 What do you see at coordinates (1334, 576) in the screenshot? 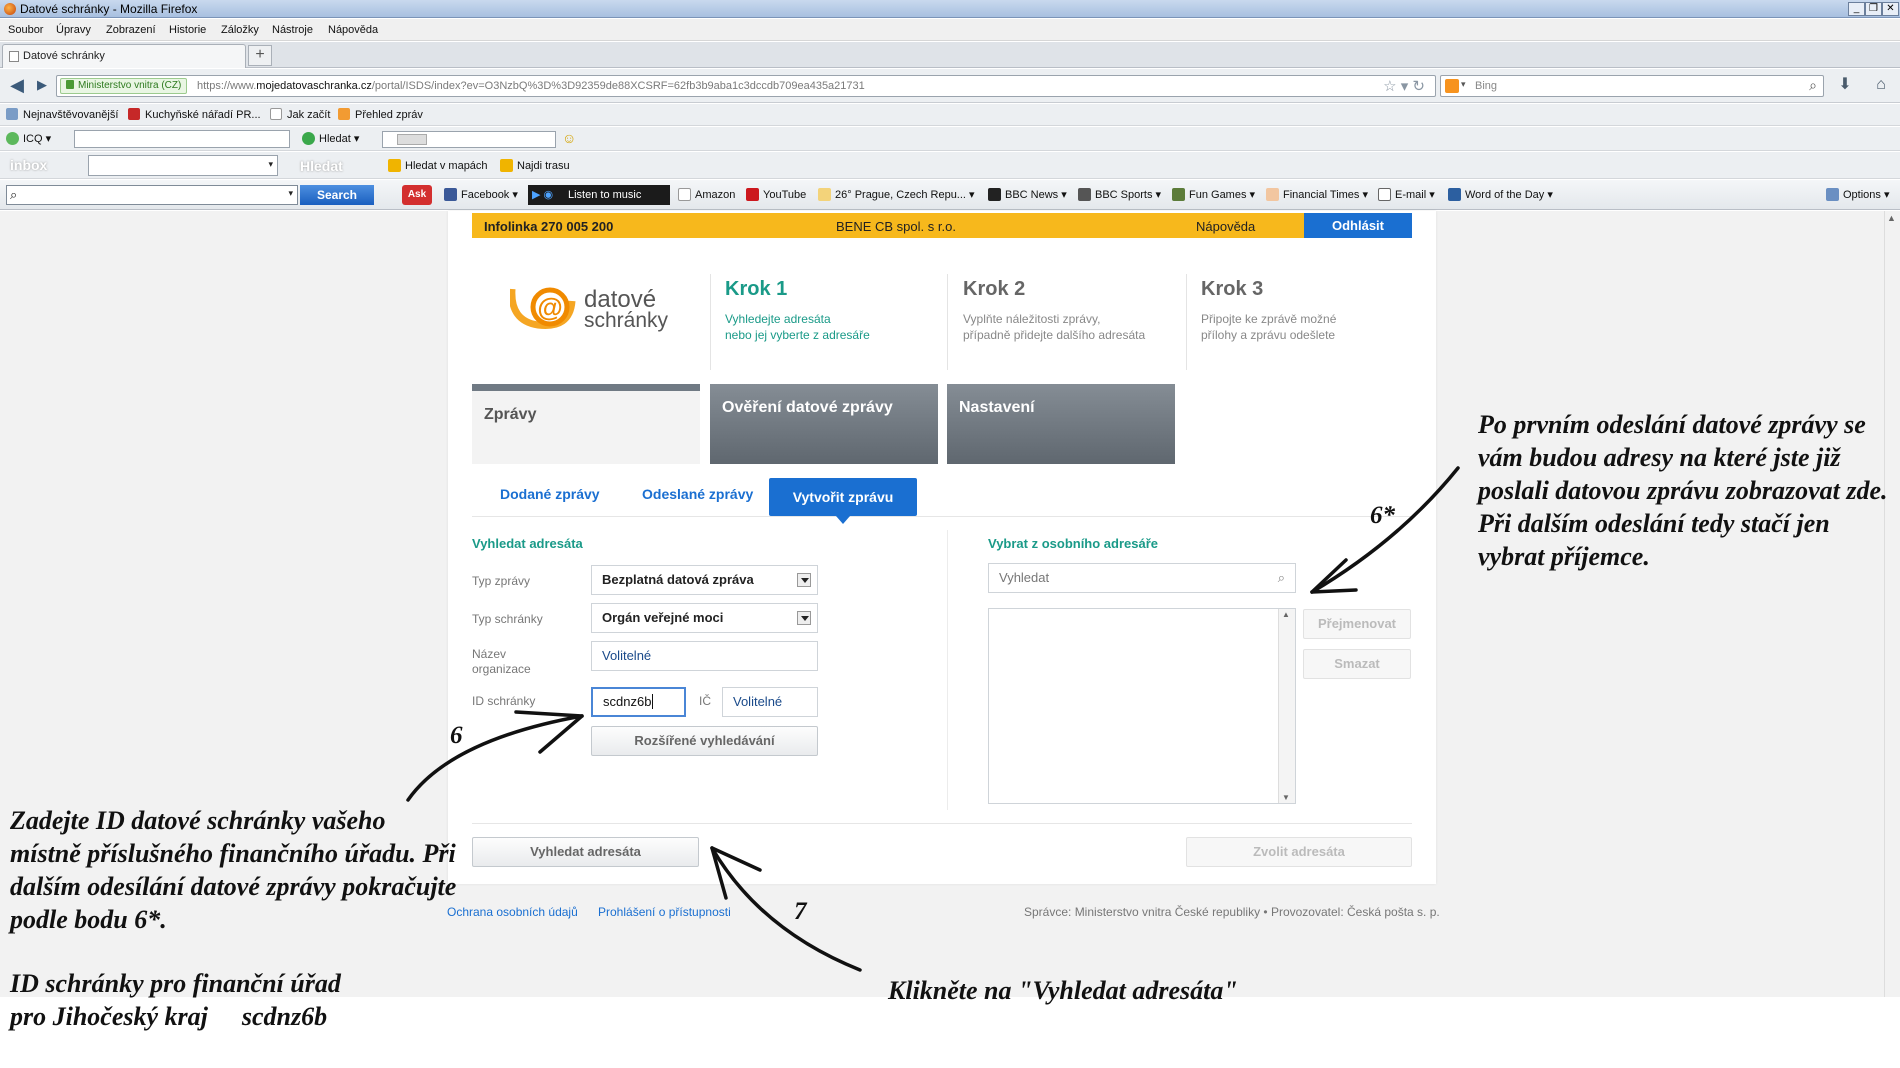
I see `arrowhead-6star` at bounding box center [1334, 576].